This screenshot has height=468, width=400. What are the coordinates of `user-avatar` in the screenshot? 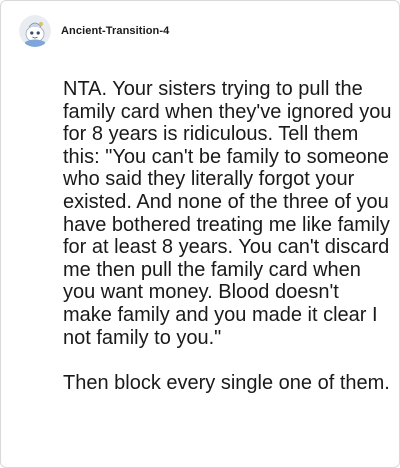 It's located at (35, 31).